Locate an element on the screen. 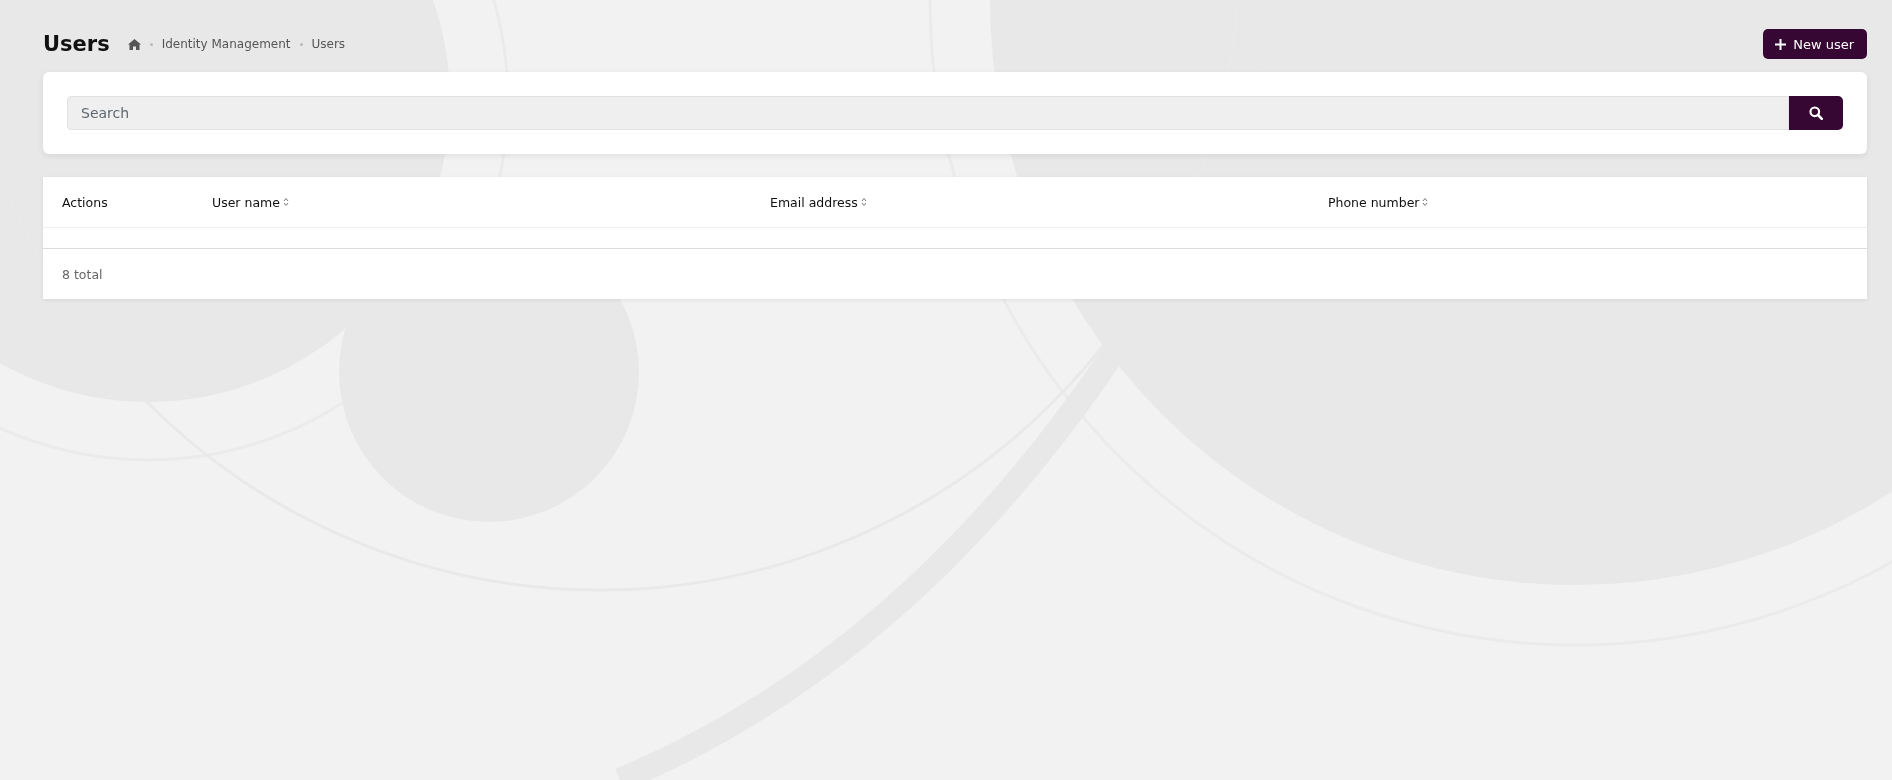 The image size is (1892, 780). home-icon is located at coordinates (134, 44).